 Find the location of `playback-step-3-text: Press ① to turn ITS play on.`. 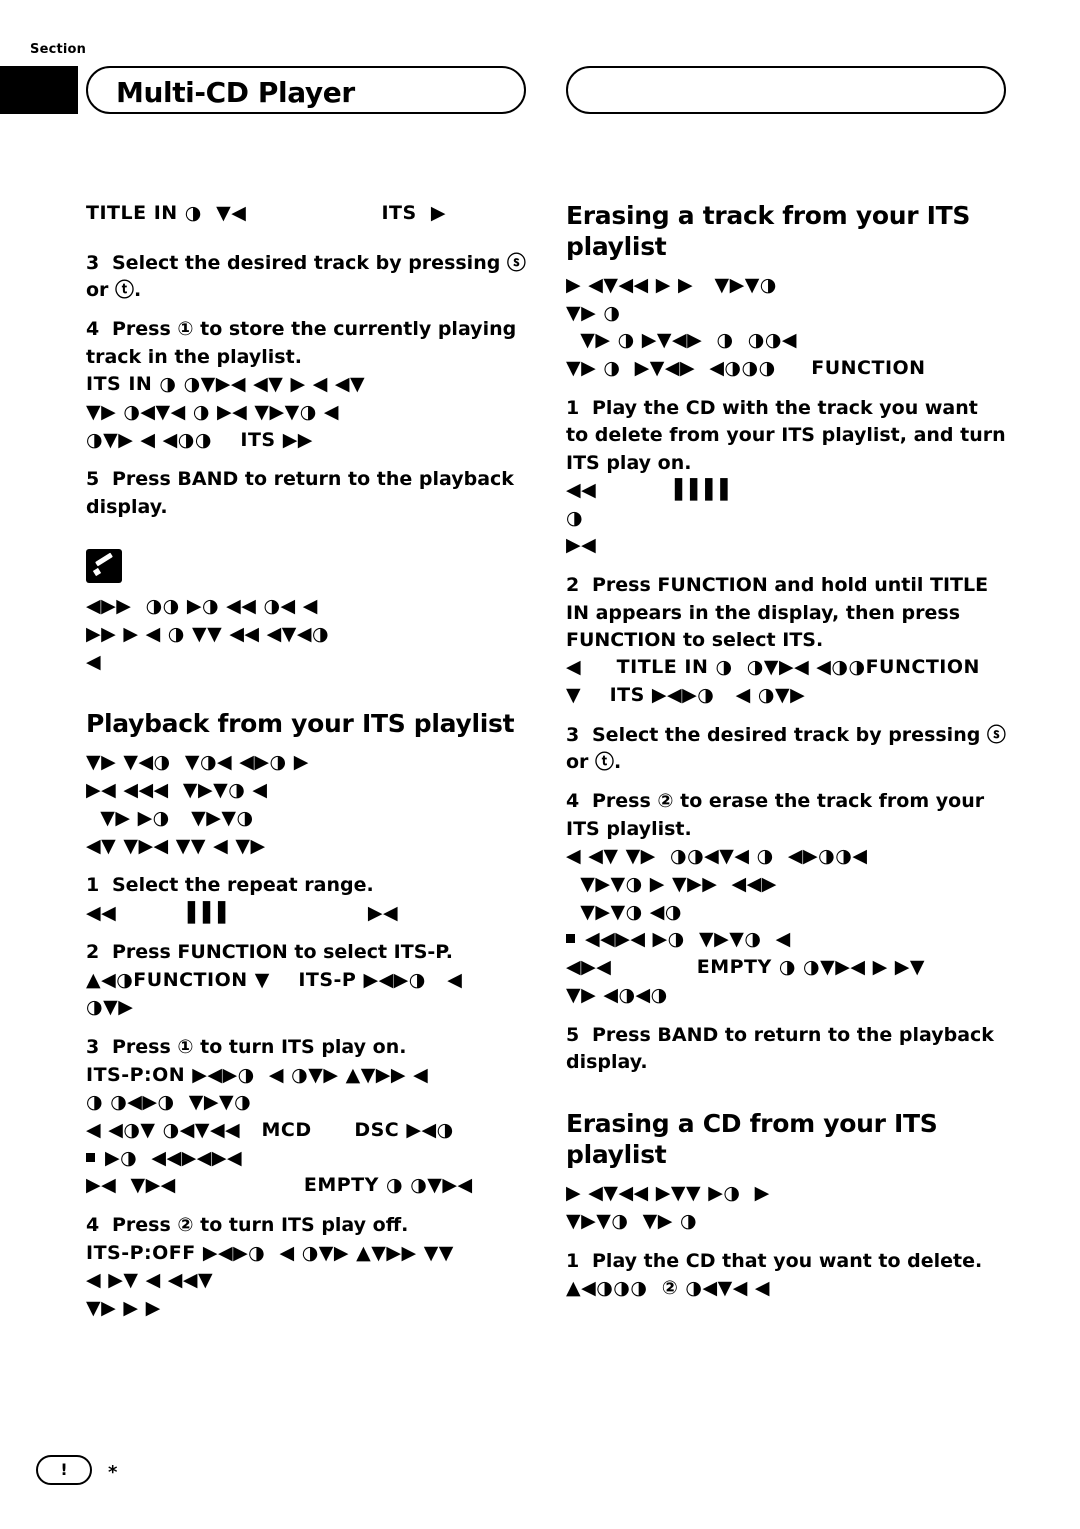

playback-step-3-text: Press ① to turn ITS play on. is located at coordinates (259, 1047).